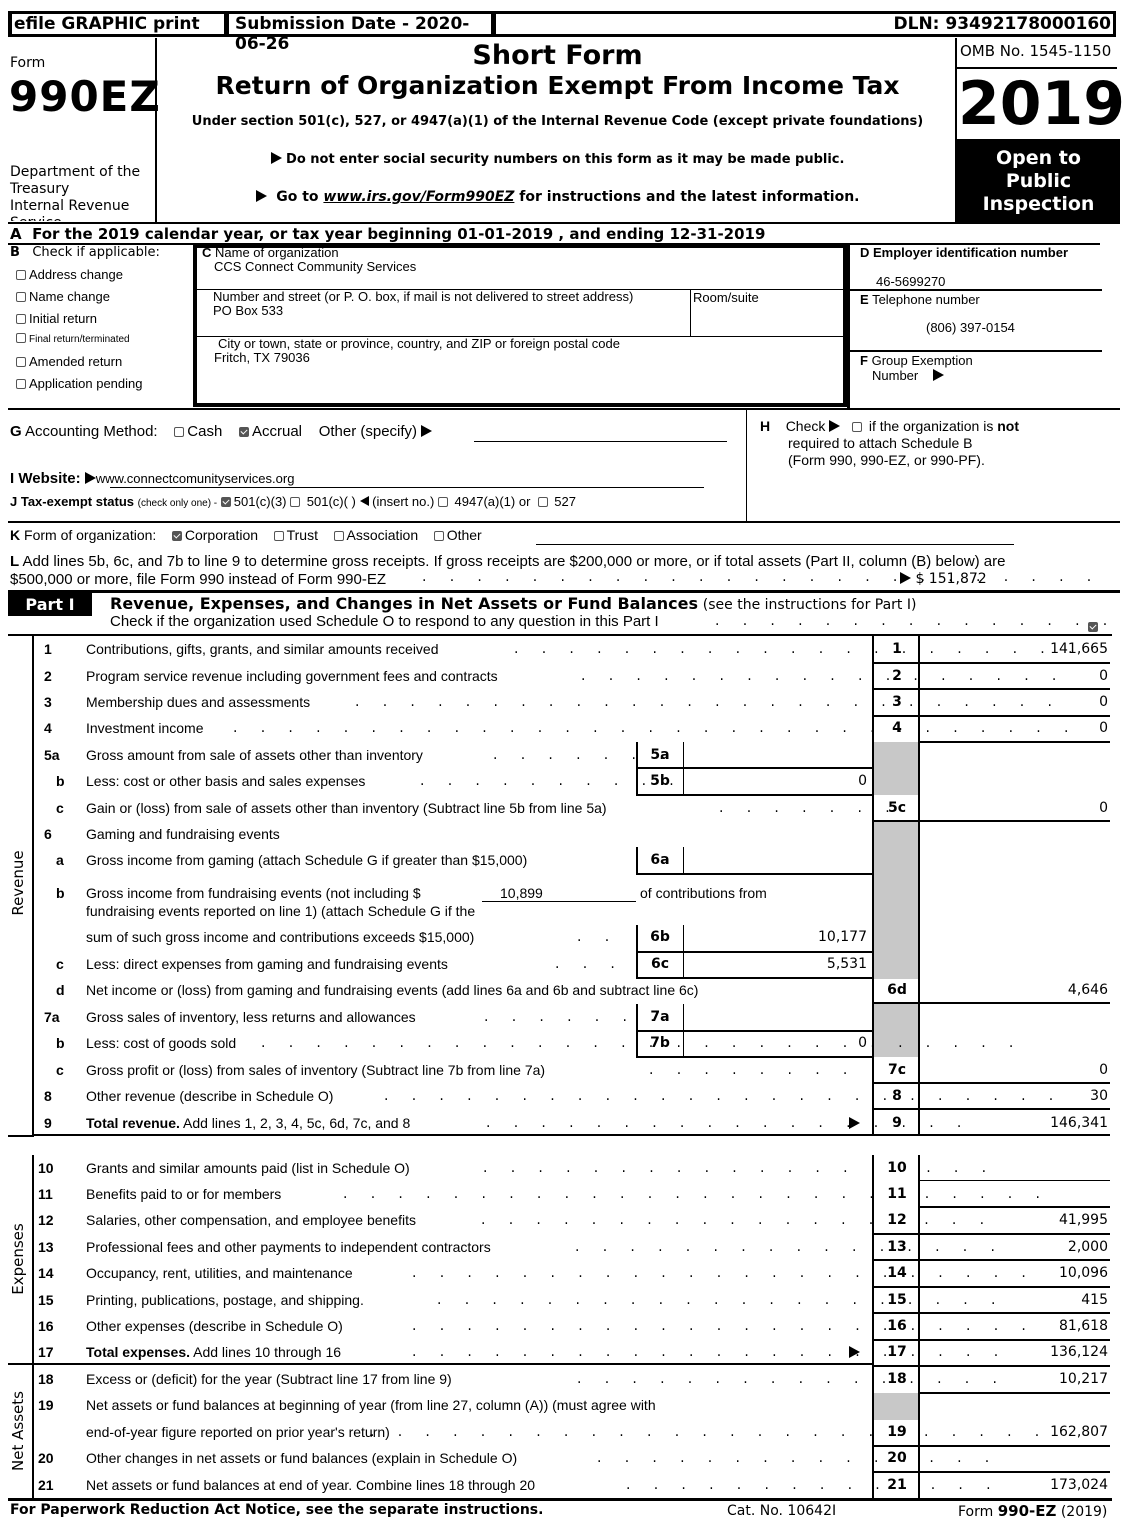  What do you see at coordinates (1079, 1432) in the screenshot?
I see `line-19-value: 162,807` at bounding box center [1079, 1432].